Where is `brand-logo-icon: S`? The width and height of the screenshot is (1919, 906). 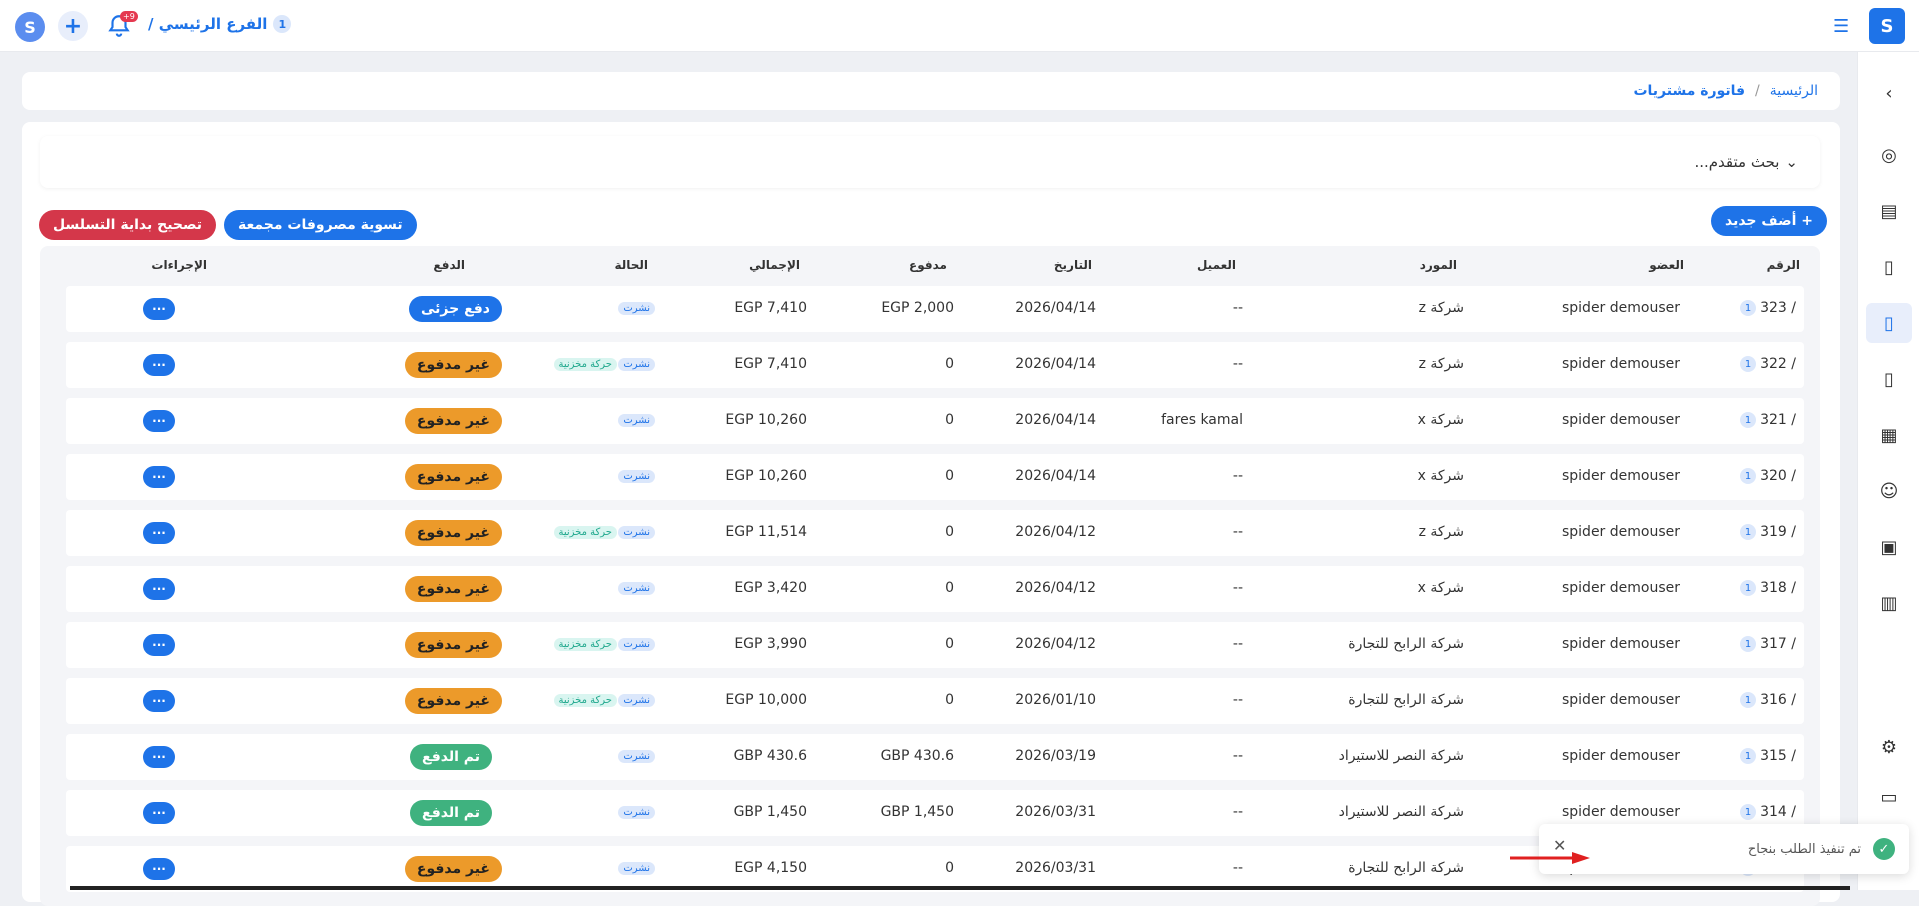 brand-logo-icon: S is located at coordinates (1887, 26).